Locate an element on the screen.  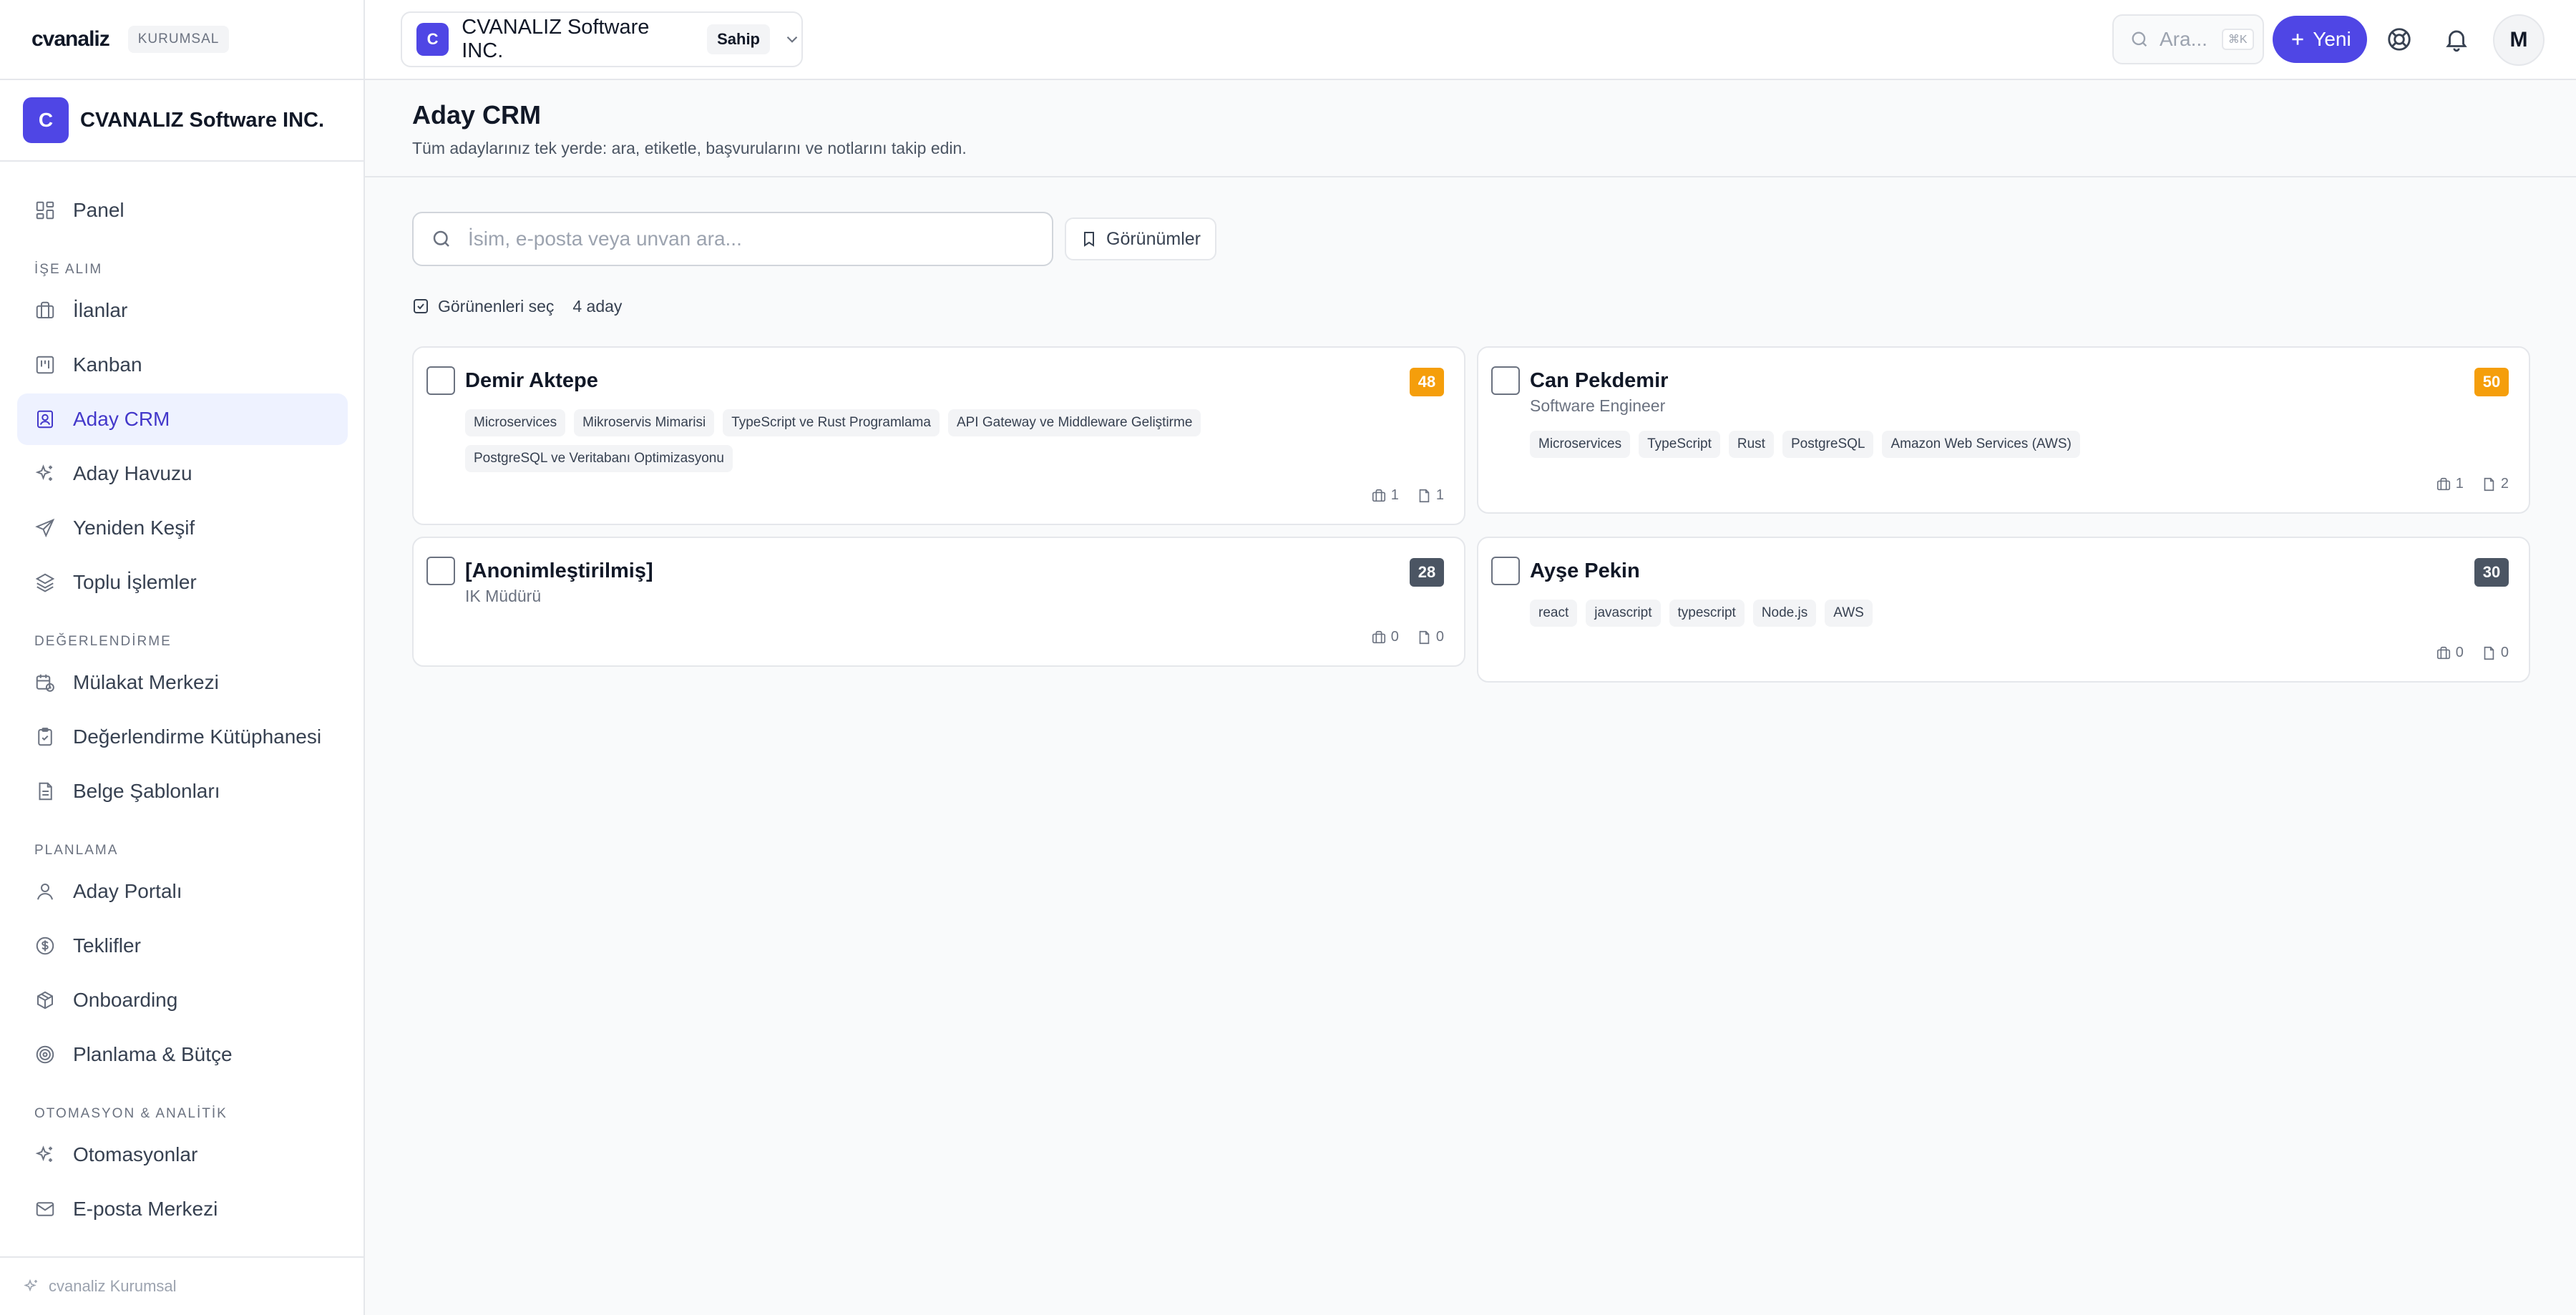
sidebar-item-yeniden-kesif: Yeniden Keşif is located at coordinates (182, 528).